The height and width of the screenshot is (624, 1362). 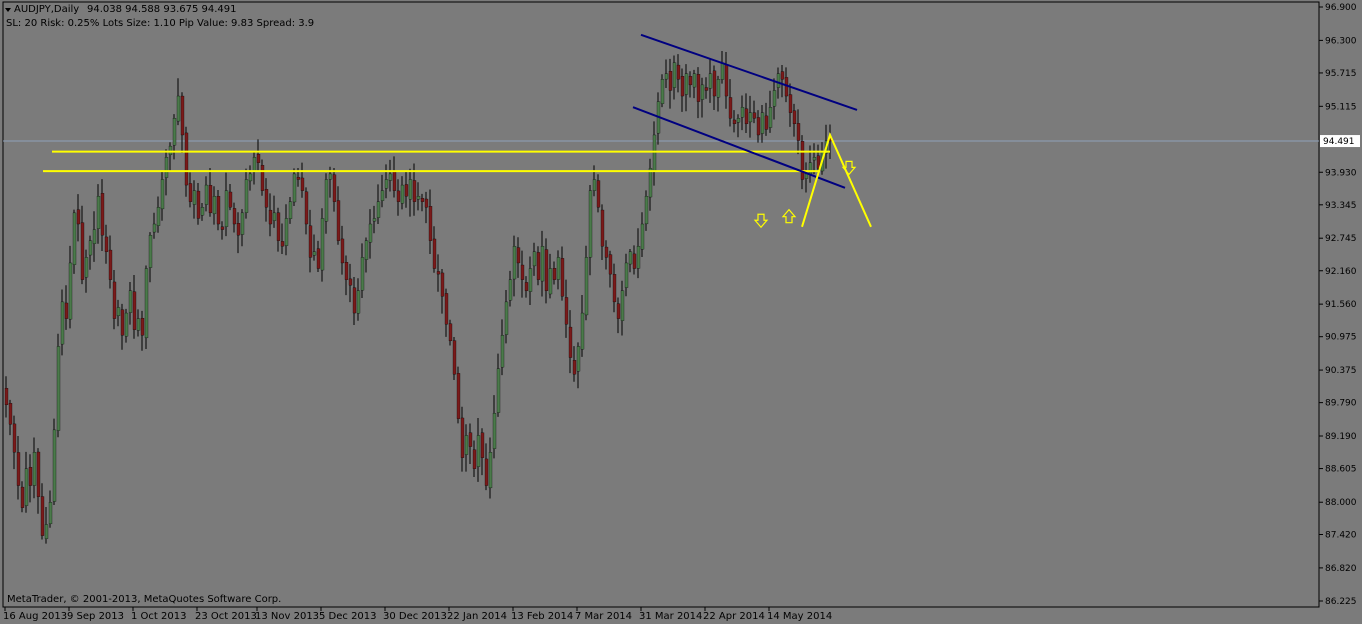 What do you see at coordinates (1341, 503) in the screenshot?
I see `price-tick: 88.000` at bounding box center [1341, 503].